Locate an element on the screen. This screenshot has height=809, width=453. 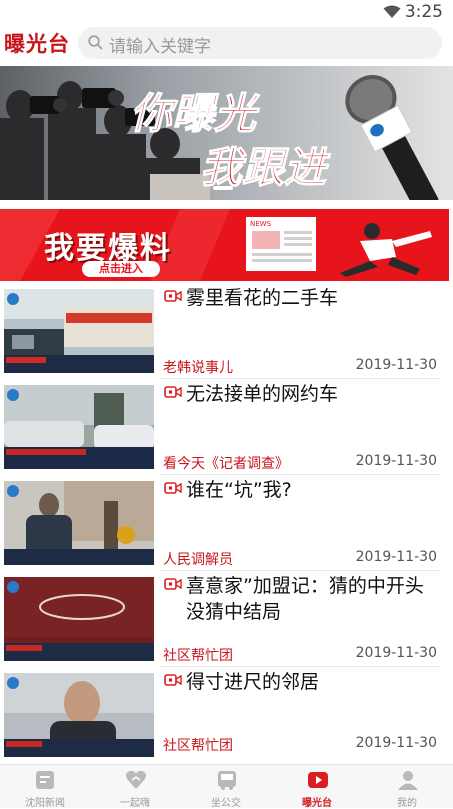
news-title: 无法接单的网约车 is located at coordinates (315, 394).